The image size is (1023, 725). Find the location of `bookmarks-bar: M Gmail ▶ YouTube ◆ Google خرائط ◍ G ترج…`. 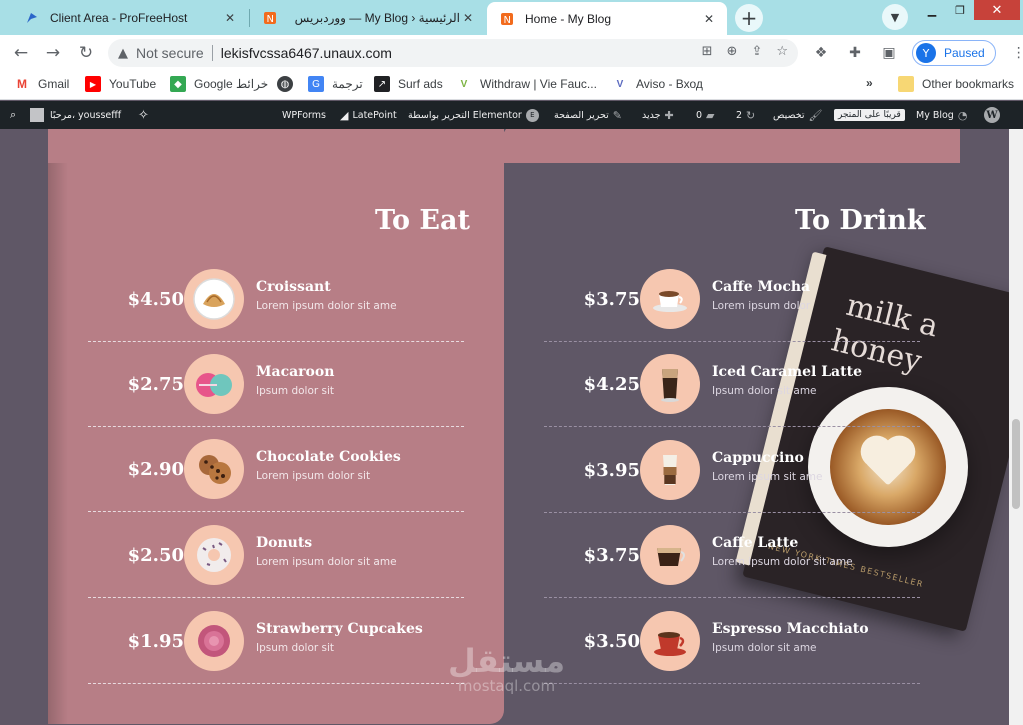

bookmarks-bar: M Gmail ▶ YouTube ◆ Google خرائط ◍ G ترج… is located at coordinates (511, 85).